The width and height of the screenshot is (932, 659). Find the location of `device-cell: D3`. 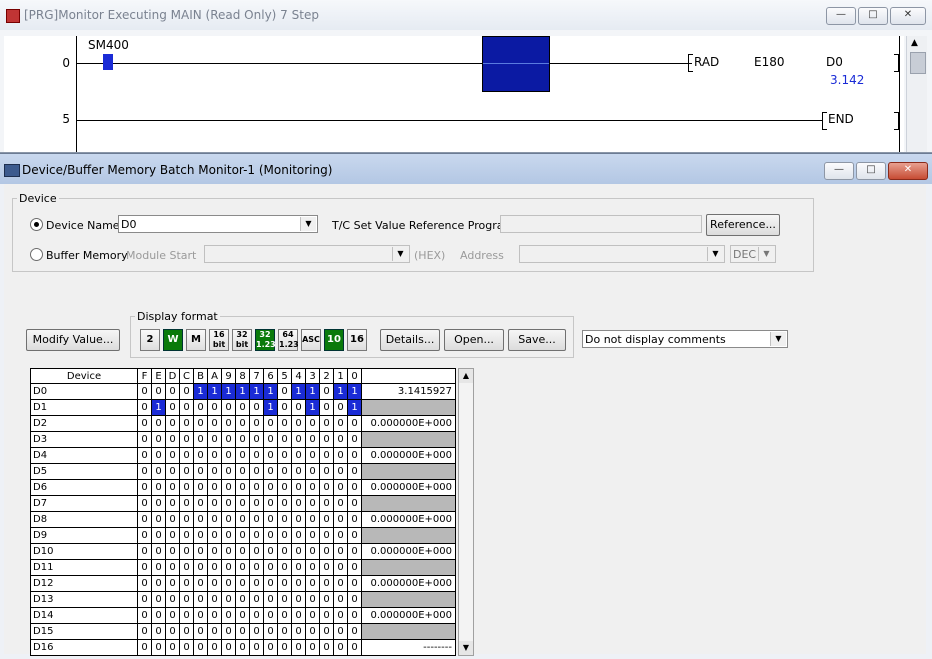

device-cell: D3 is located at coordinates (84, 440).